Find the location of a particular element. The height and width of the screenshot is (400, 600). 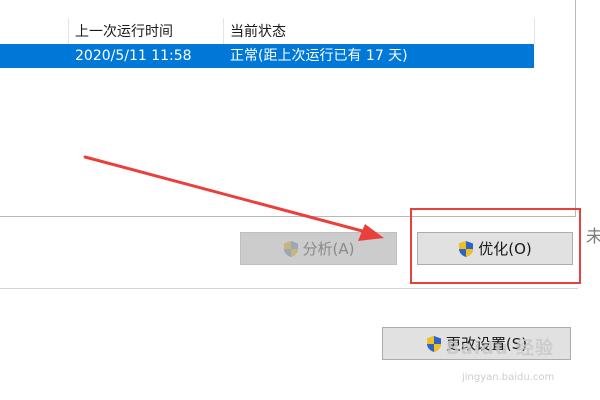

watermark-url: jingyan.baidu.com is located at coordinates (508, 377).